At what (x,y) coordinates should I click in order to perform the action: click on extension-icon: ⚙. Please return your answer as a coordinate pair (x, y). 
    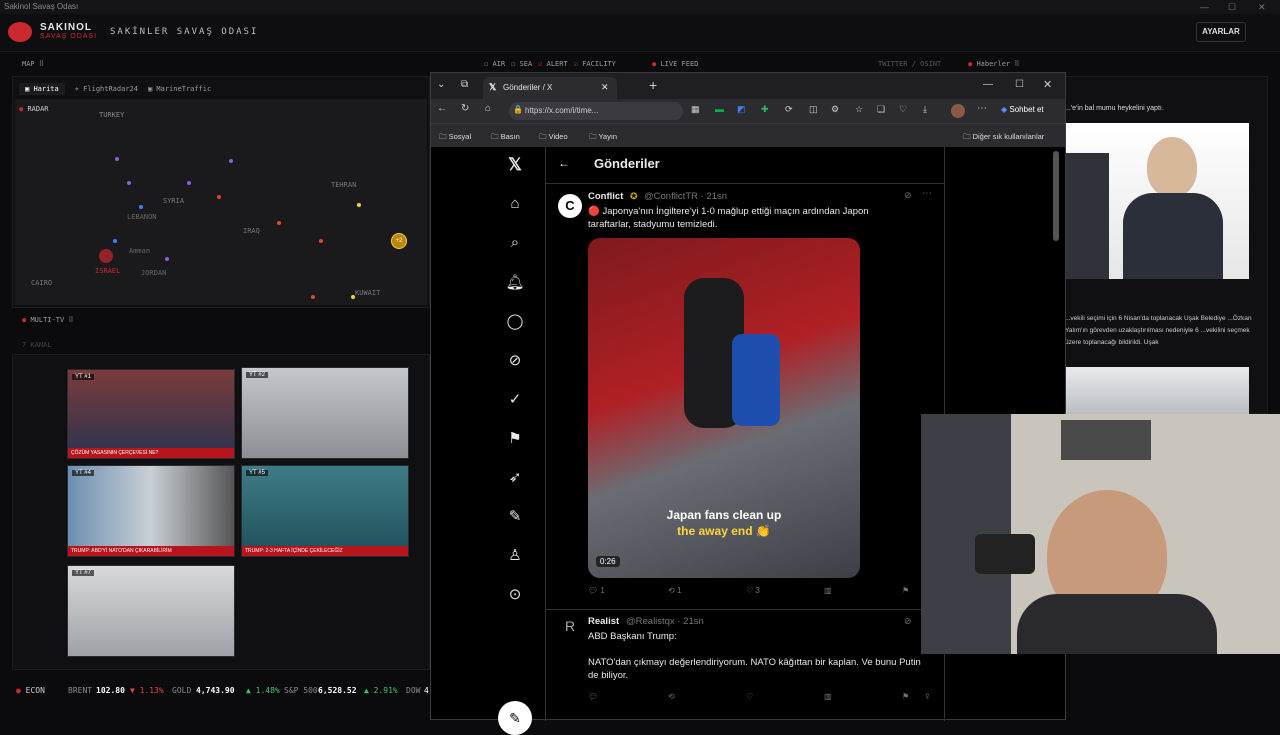
    Looking at the image, I should click on (835, 109).